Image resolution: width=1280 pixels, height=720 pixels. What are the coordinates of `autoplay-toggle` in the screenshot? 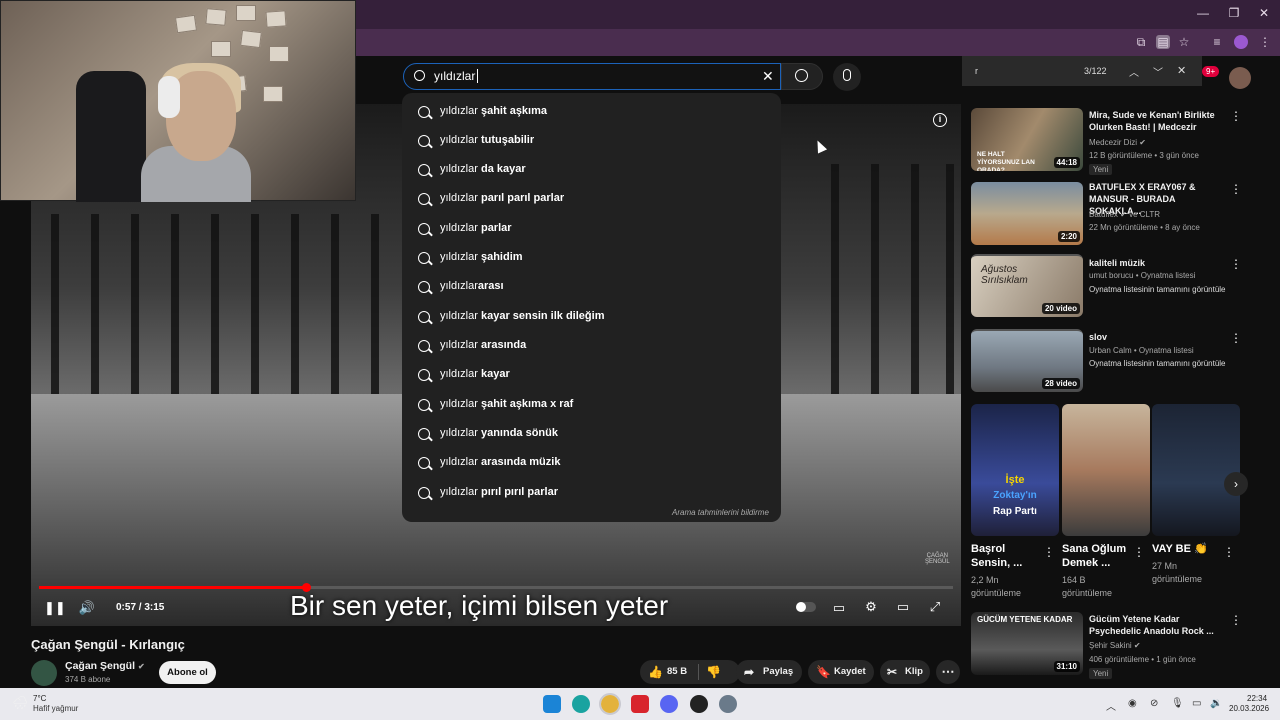 It's located at (806, 607).